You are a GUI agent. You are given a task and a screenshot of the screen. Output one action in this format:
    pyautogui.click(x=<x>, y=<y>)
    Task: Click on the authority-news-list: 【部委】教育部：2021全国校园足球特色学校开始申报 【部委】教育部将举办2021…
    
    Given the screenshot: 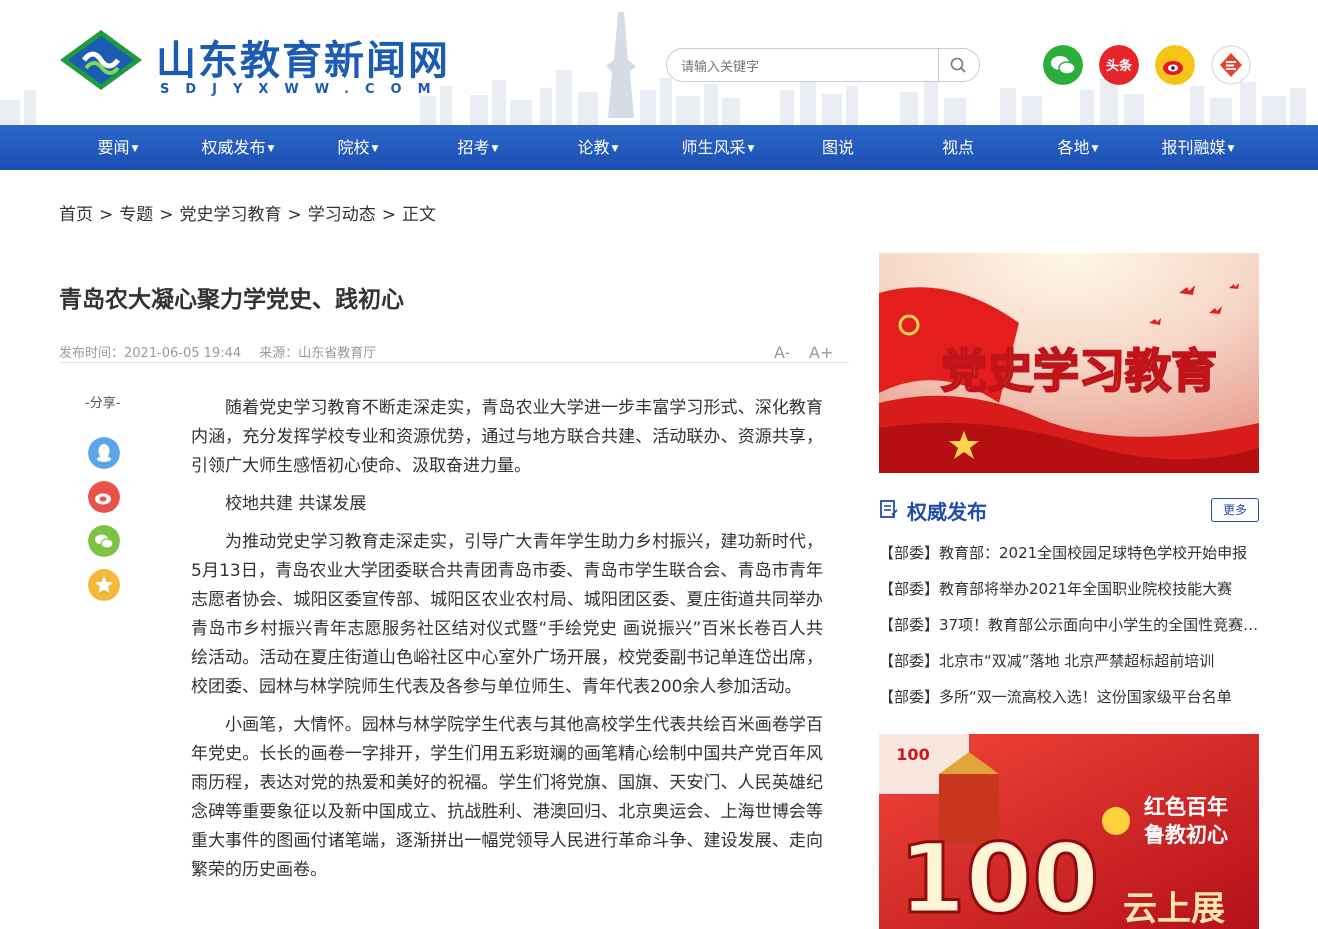 What is the action you would take?
    pyautogui.click(x=1069, y=630)
    